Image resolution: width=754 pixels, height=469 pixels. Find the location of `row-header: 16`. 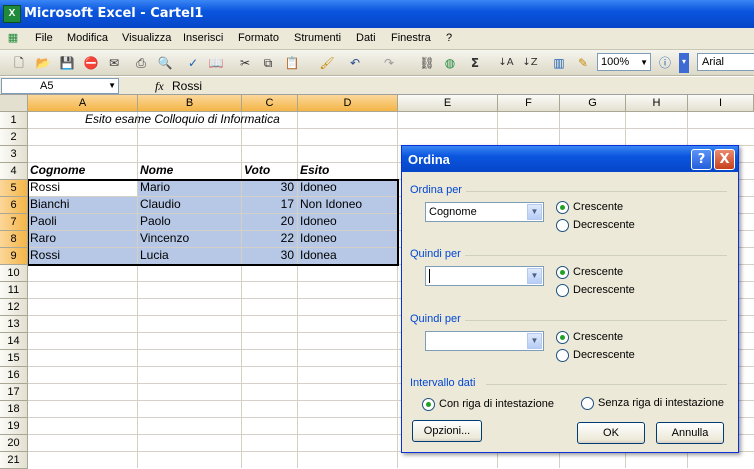

row-header: 16 is located at coordinates (14, 375).